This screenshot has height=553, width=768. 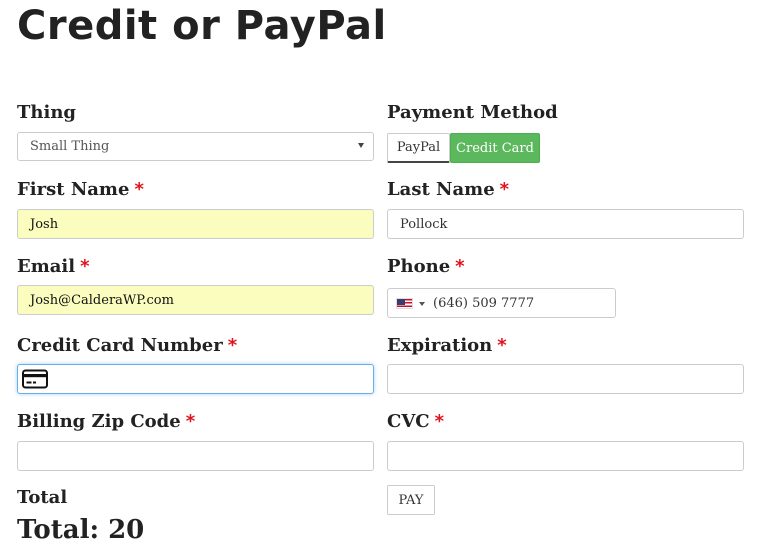 I want to click on payment-method-label: Payment Method, so click(x=472, y=113).